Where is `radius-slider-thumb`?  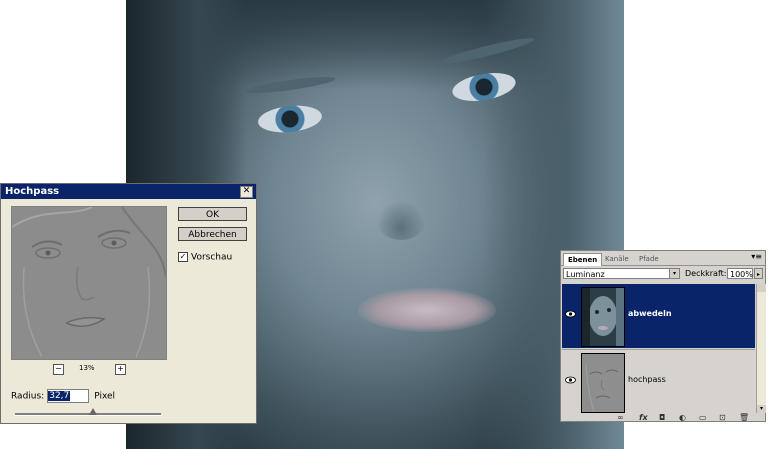 radius-slider-thumb is located at coordinates (93, 411).